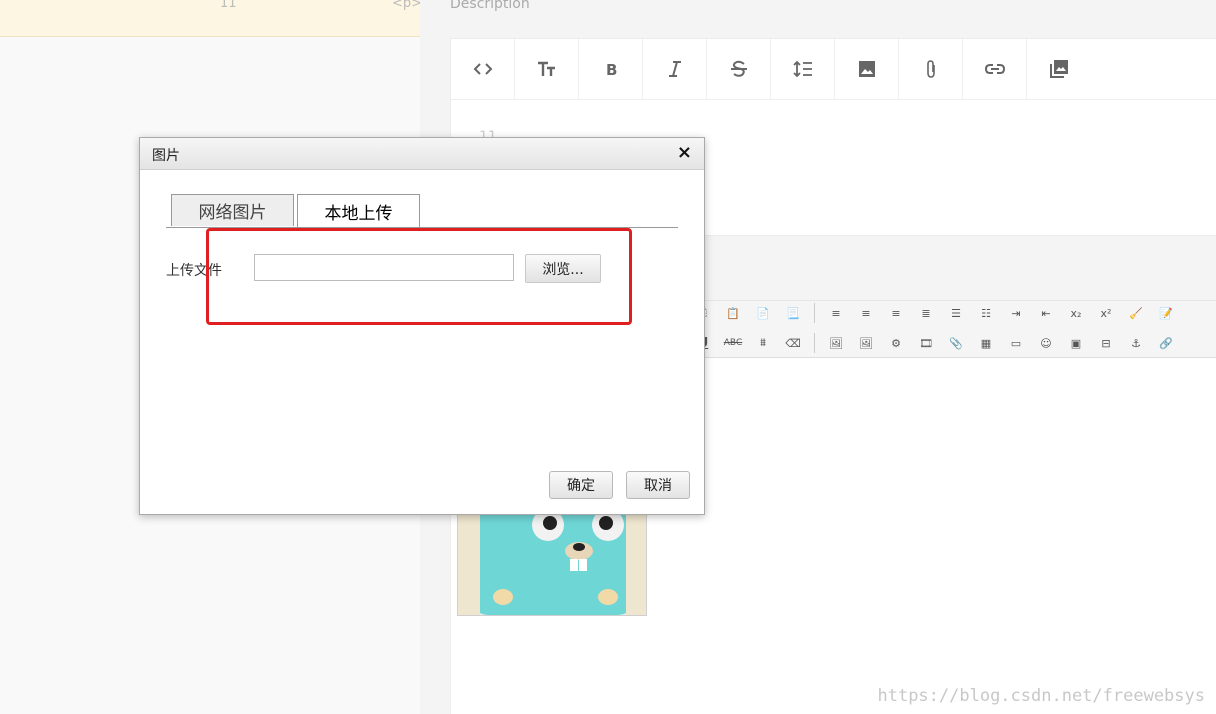 The height and width of the screenshot is (714, 1216). What do you see at coordinates (763, 313) in the screenshot?
I see `paste-text-icon: 📄` at bounding box center [763, 313].